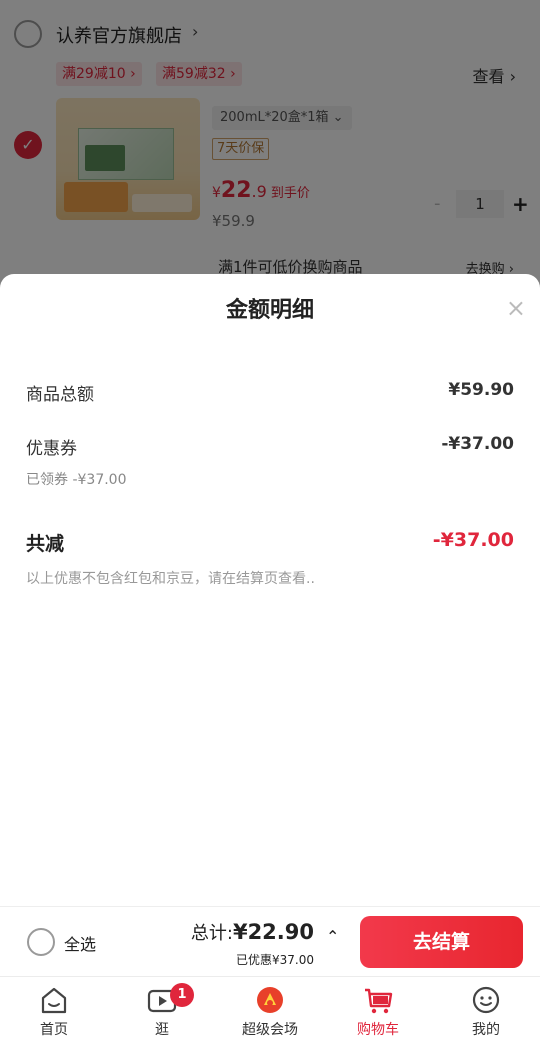 This screenshot has width=540, height=1045. I want to click on total-value: ¥22.90, so click(273, 932).